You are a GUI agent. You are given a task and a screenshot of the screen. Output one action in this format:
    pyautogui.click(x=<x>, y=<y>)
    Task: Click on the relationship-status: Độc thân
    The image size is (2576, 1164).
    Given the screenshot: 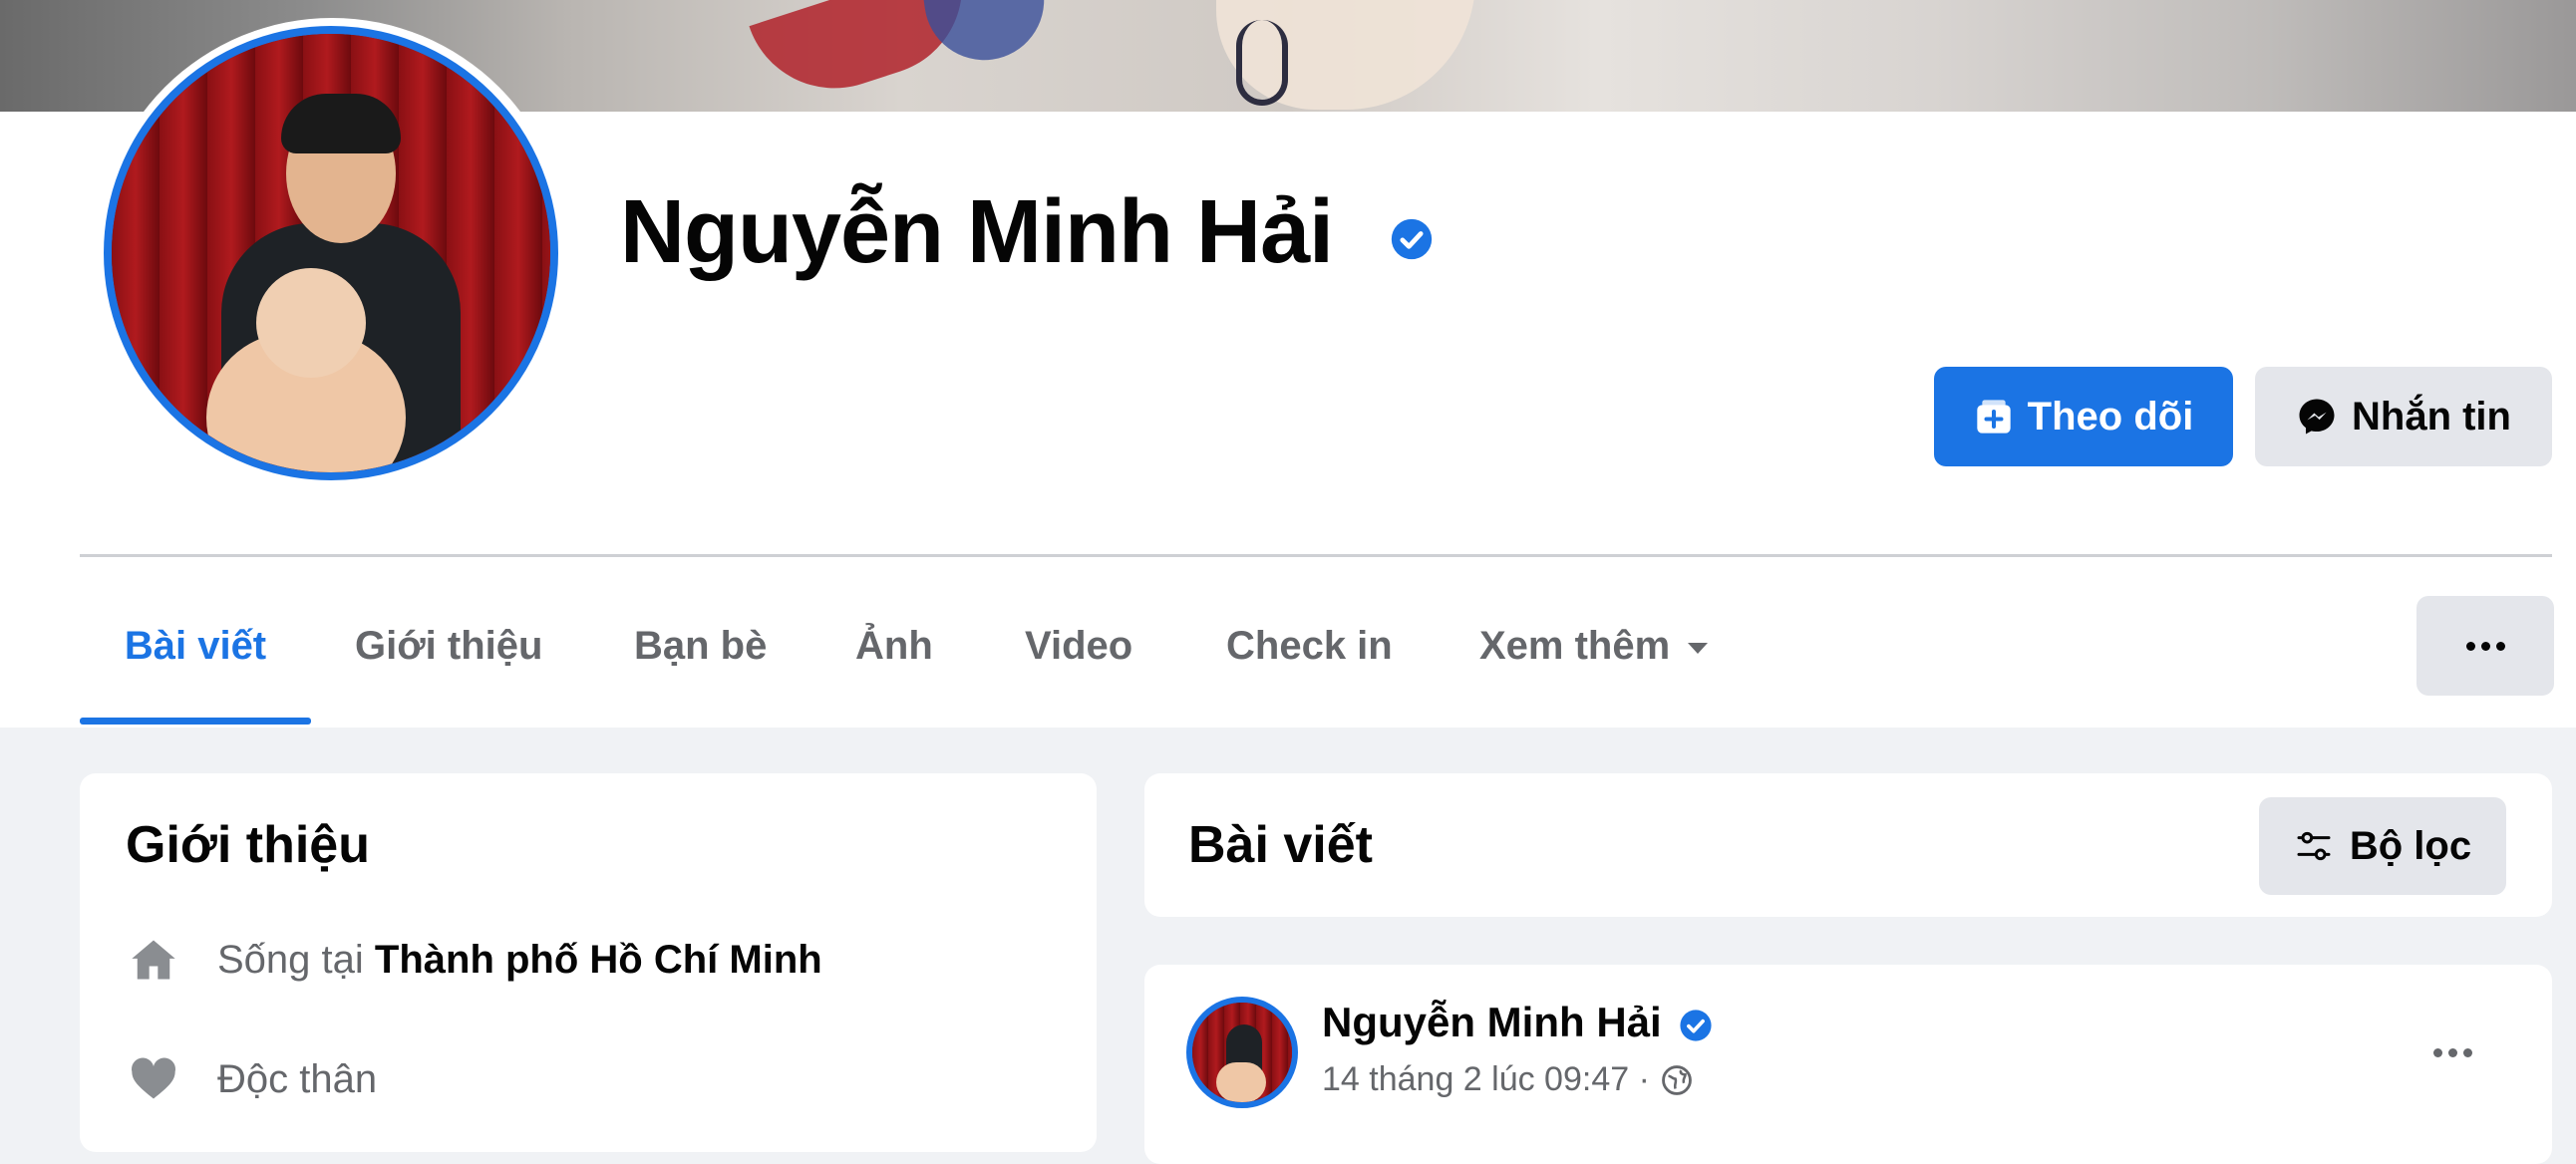 What is the action you would take?
    pyautogui.click(x=297, y=1078)
    